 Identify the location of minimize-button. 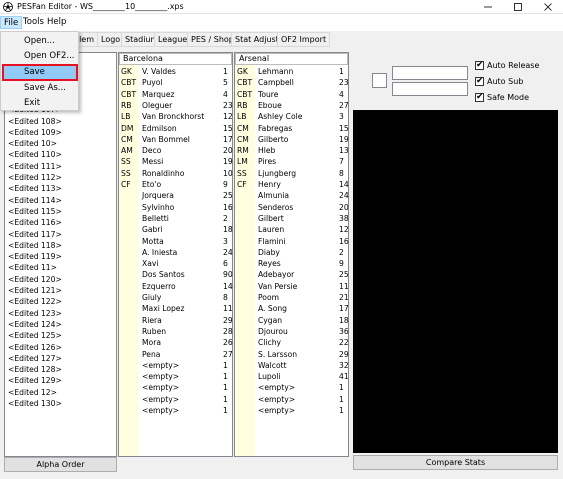
(488, 7).